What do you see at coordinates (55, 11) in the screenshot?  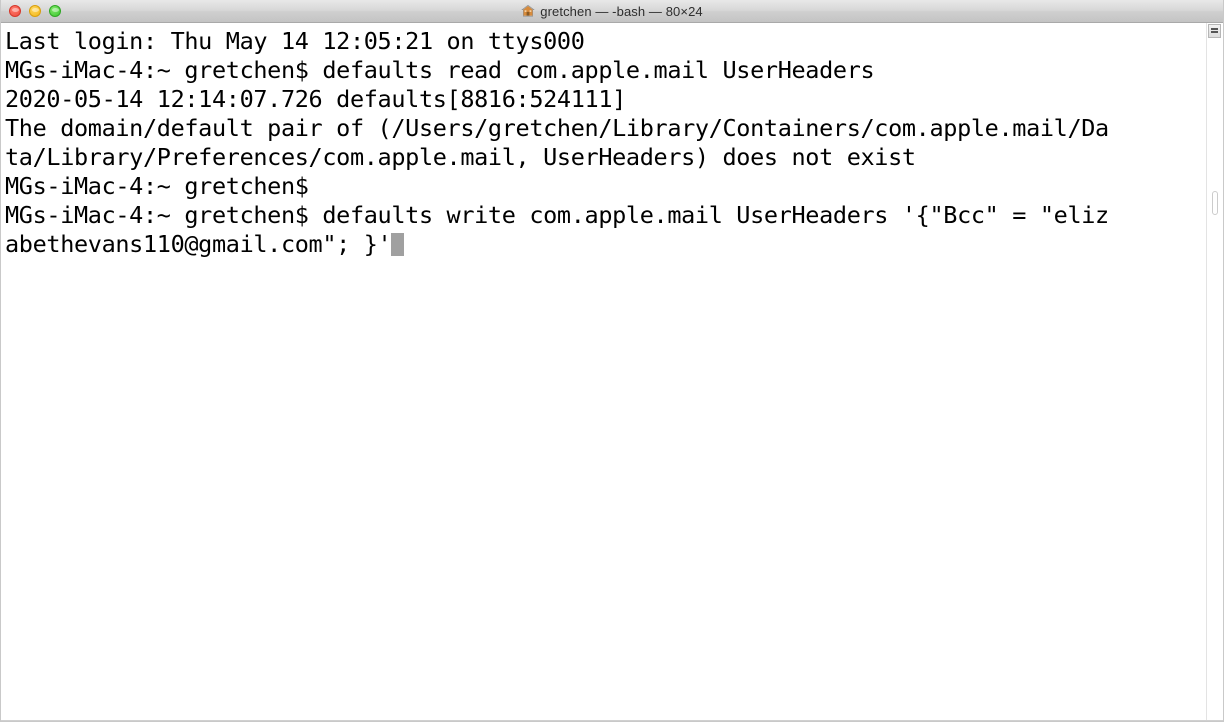 I see `maximize-button` at bounding box center [55, 11].